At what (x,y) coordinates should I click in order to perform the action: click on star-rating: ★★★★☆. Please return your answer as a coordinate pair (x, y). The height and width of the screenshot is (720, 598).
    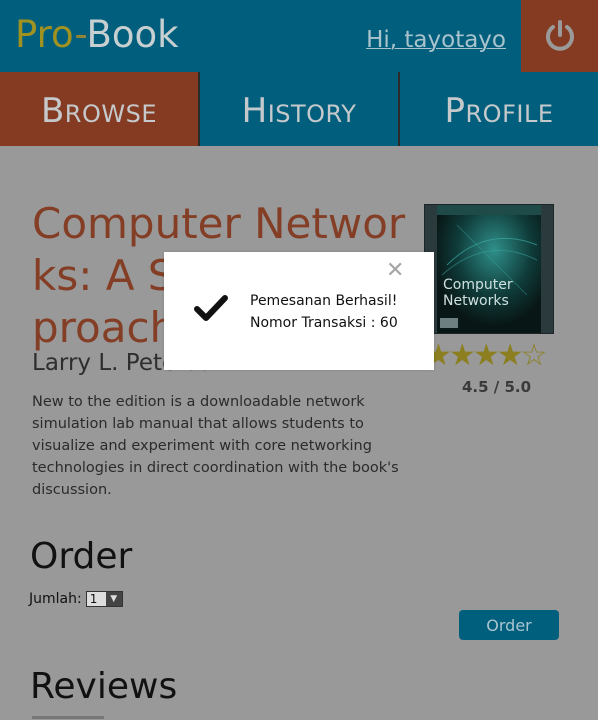
    Looking at the image, I should click on (486, 355).